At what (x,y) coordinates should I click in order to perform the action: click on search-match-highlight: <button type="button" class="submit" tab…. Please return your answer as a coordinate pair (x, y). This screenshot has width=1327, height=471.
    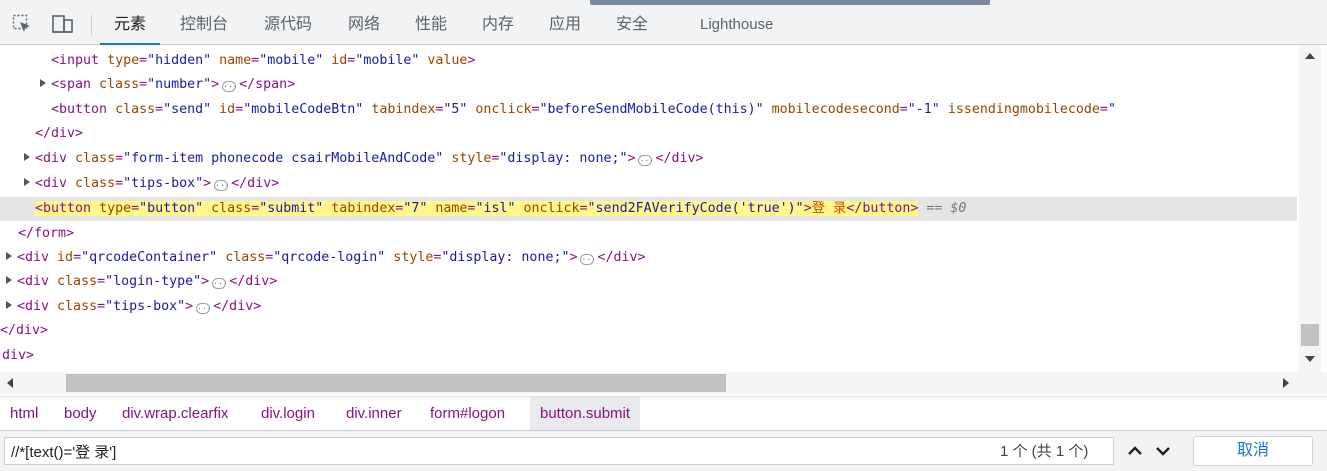
    Looking at the image, I should click on (477, 208).